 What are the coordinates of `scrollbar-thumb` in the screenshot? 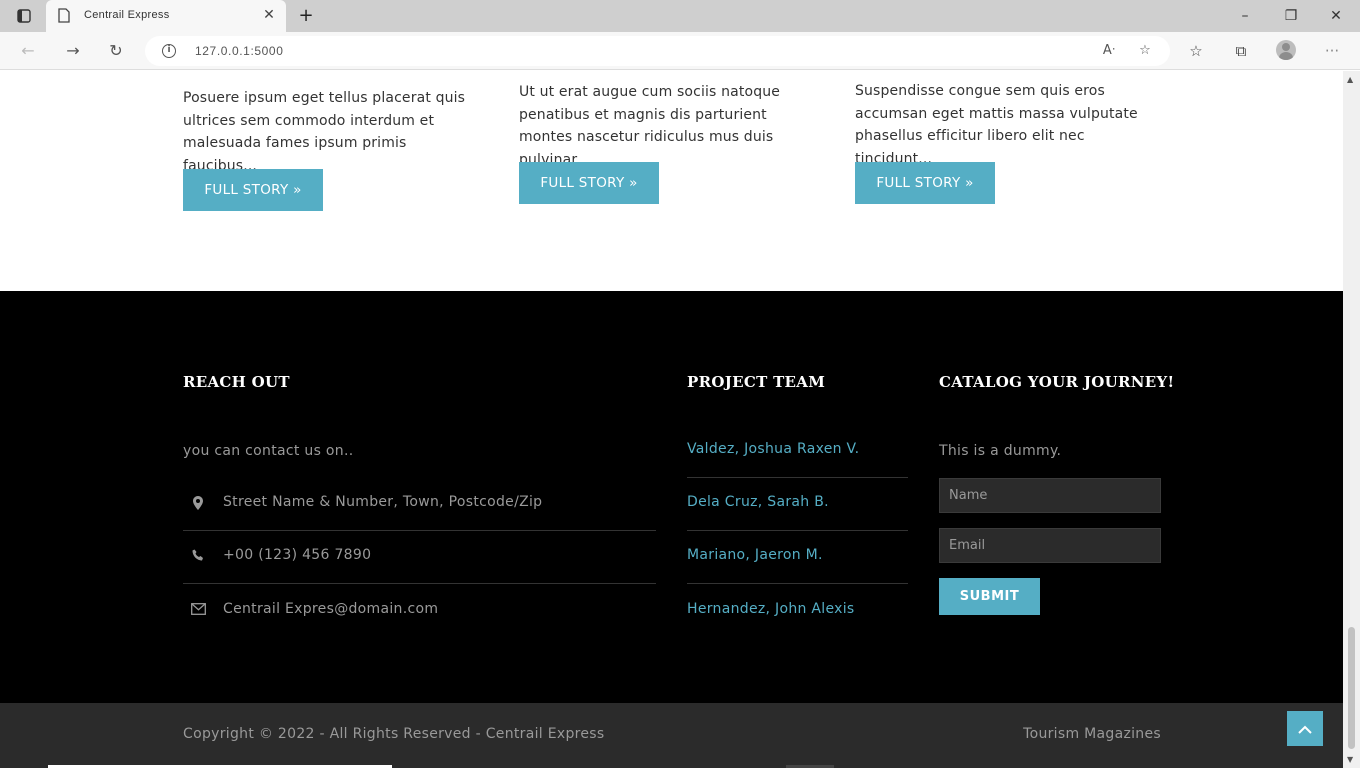 It's located at (1351, 688).